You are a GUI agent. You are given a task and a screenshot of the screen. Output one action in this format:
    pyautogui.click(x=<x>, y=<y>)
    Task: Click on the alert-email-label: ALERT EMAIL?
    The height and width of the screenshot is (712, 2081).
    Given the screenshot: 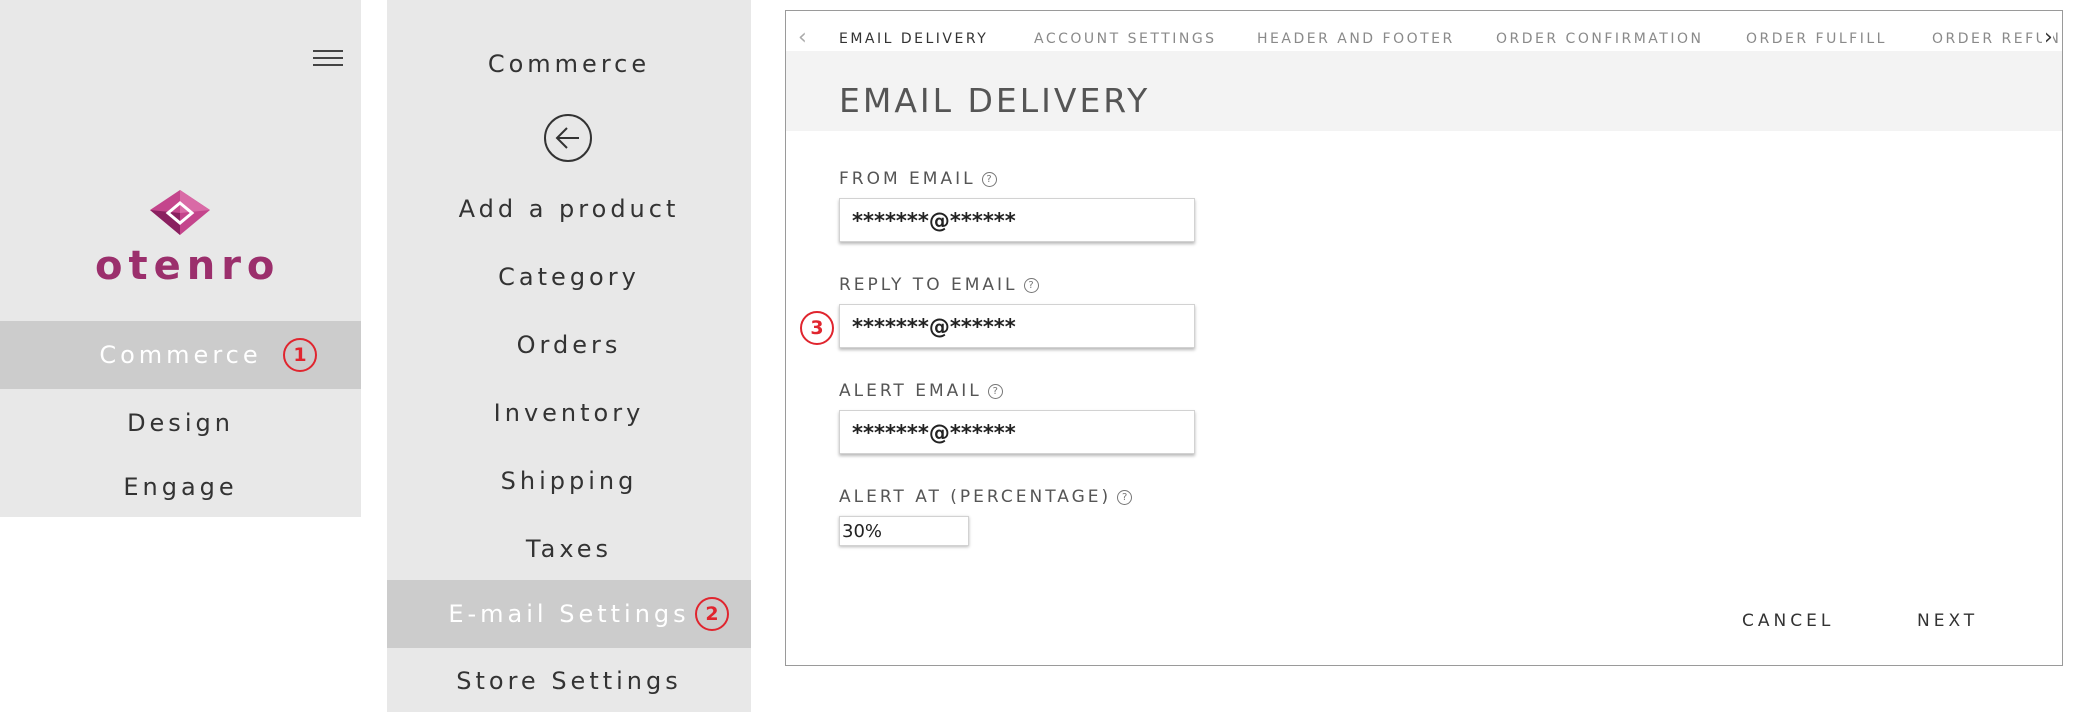 What is the action you would take?
    pyautogui.click(x=921, y=391)
    